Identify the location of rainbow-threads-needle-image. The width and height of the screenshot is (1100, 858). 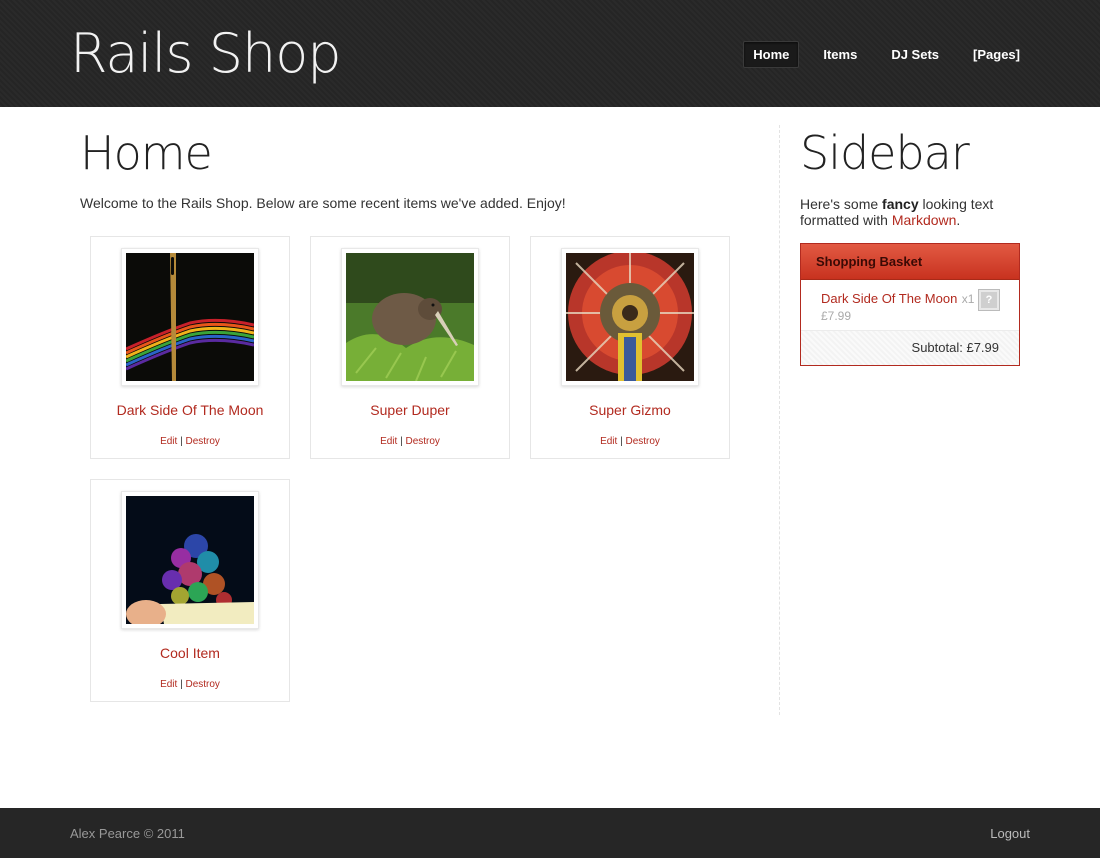
(190, 317).